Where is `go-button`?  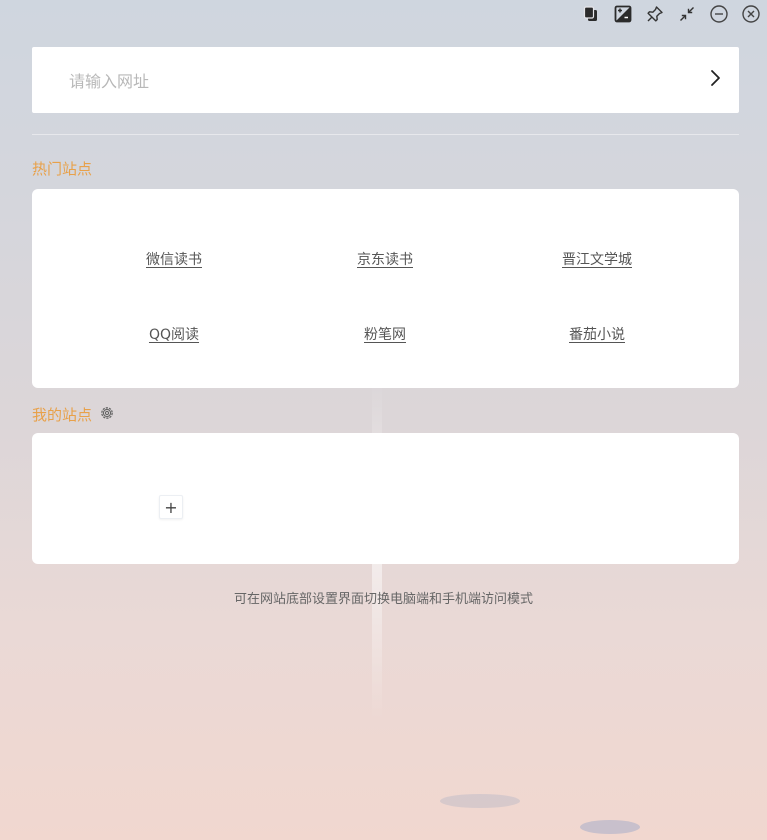
go-button is located at coordinates (715, 80).